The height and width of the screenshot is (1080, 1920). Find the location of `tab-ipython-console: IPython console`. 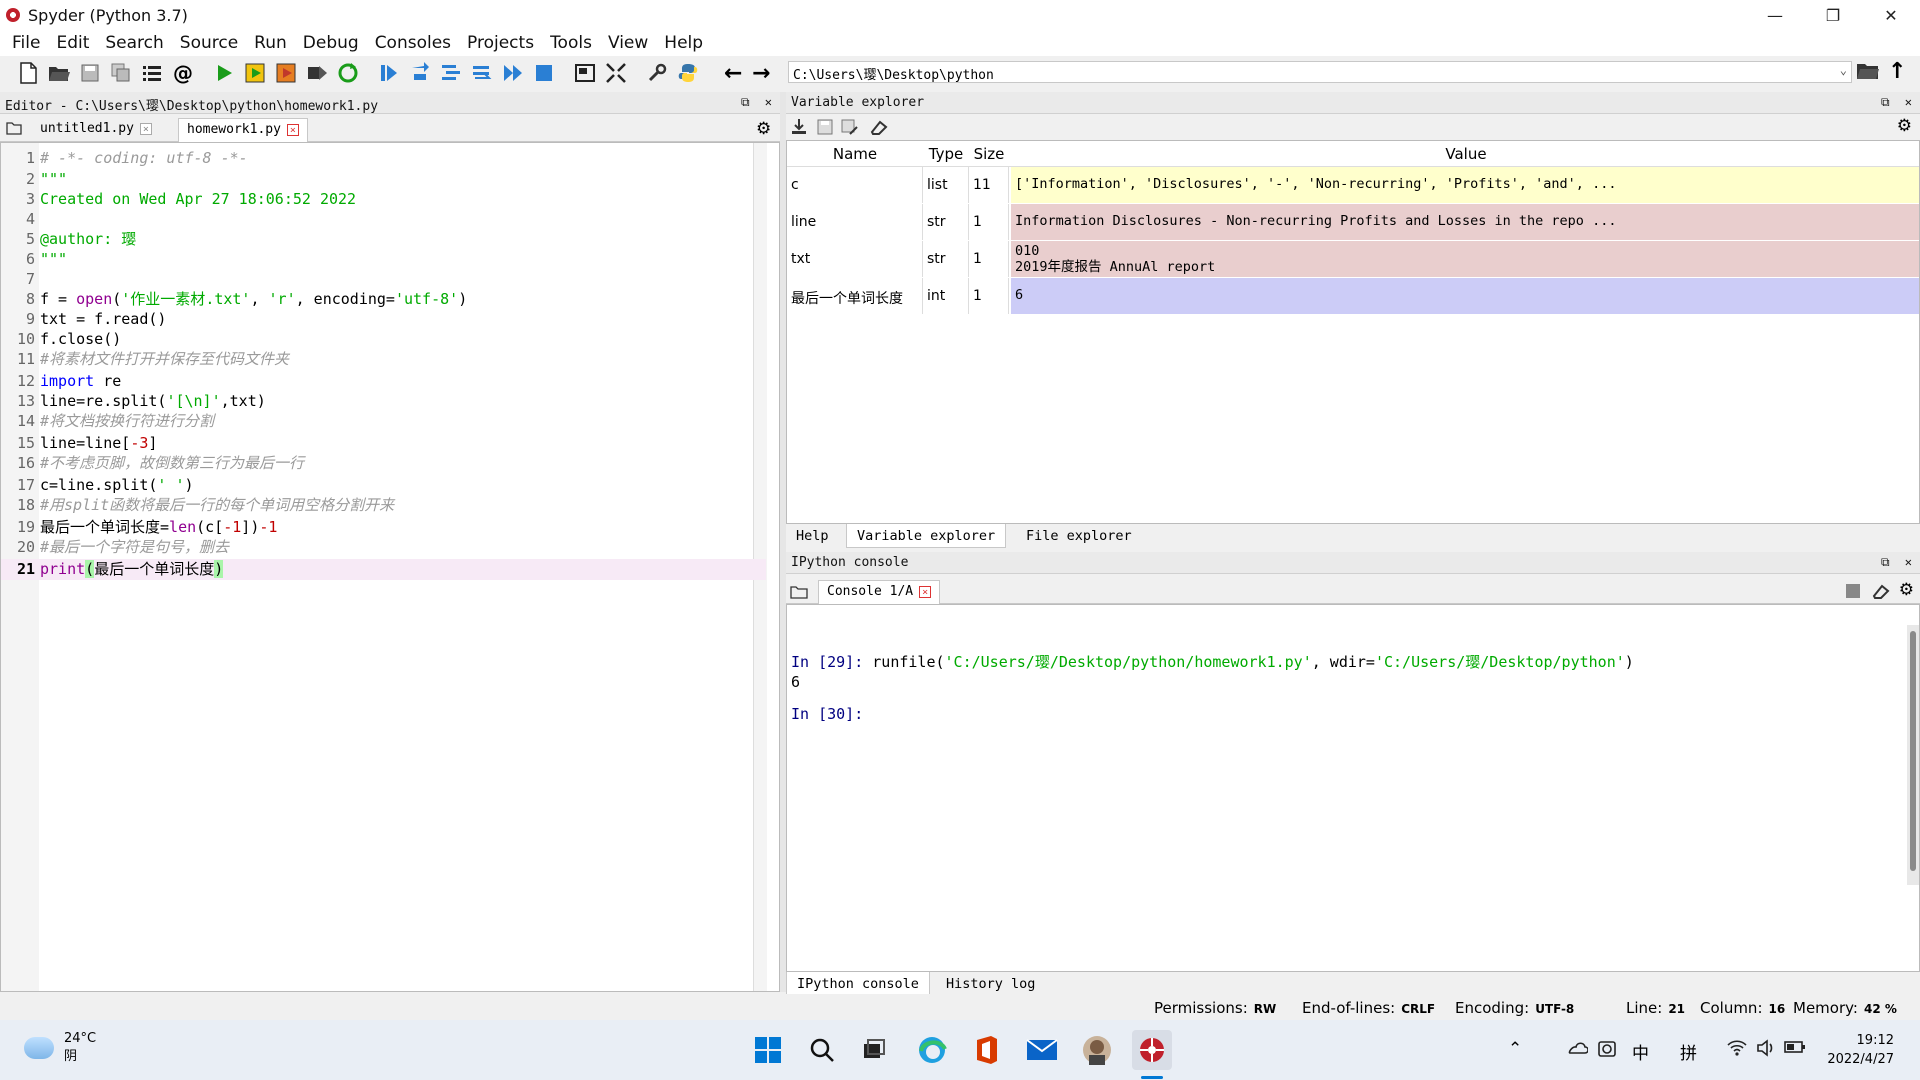

tab-ipython-console: IPython console is located at coordinates (858, 984).